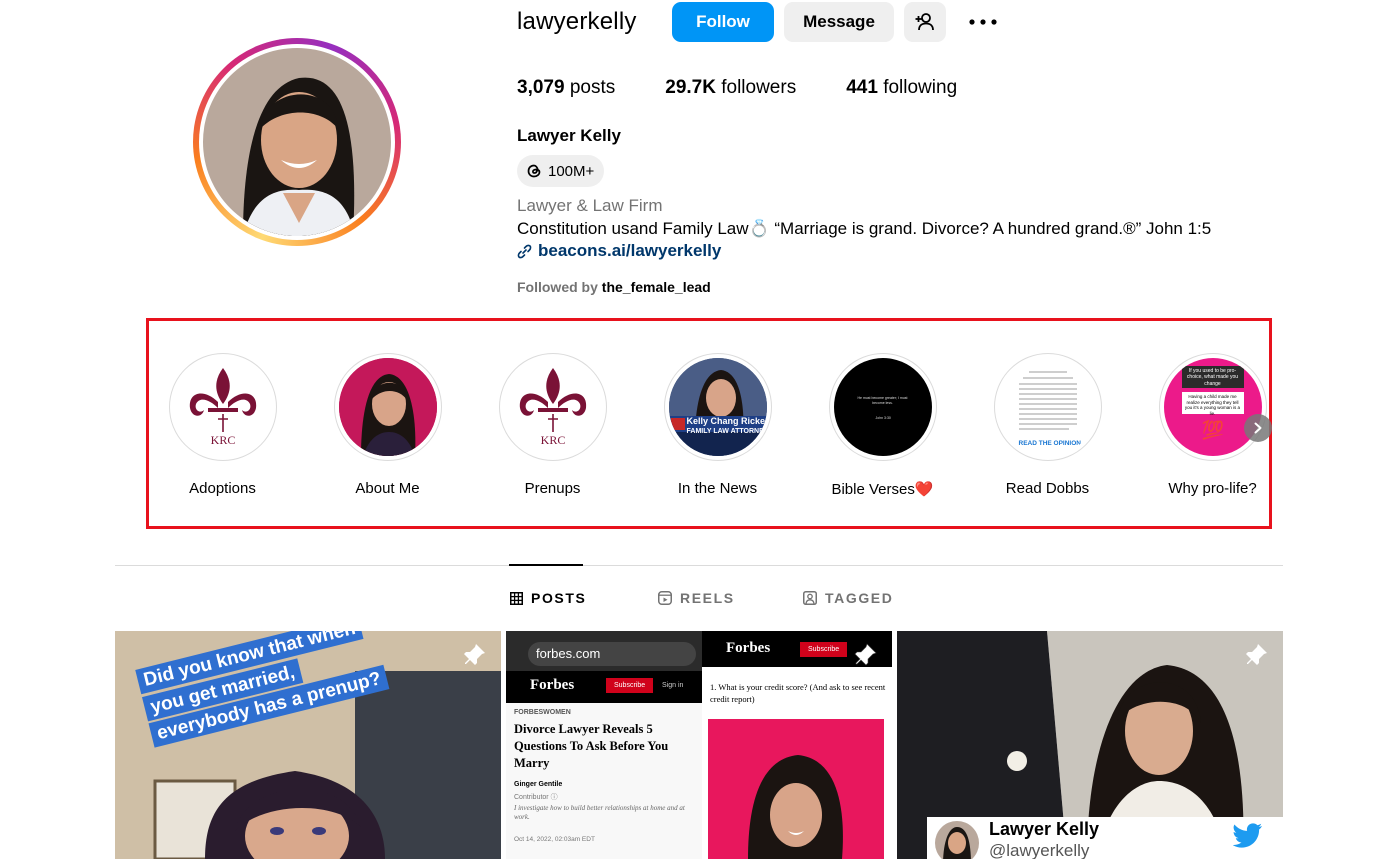 This screenshot has height=859, width=1378. I want to click on tab-reels-label: REELS, so click(707, 598).